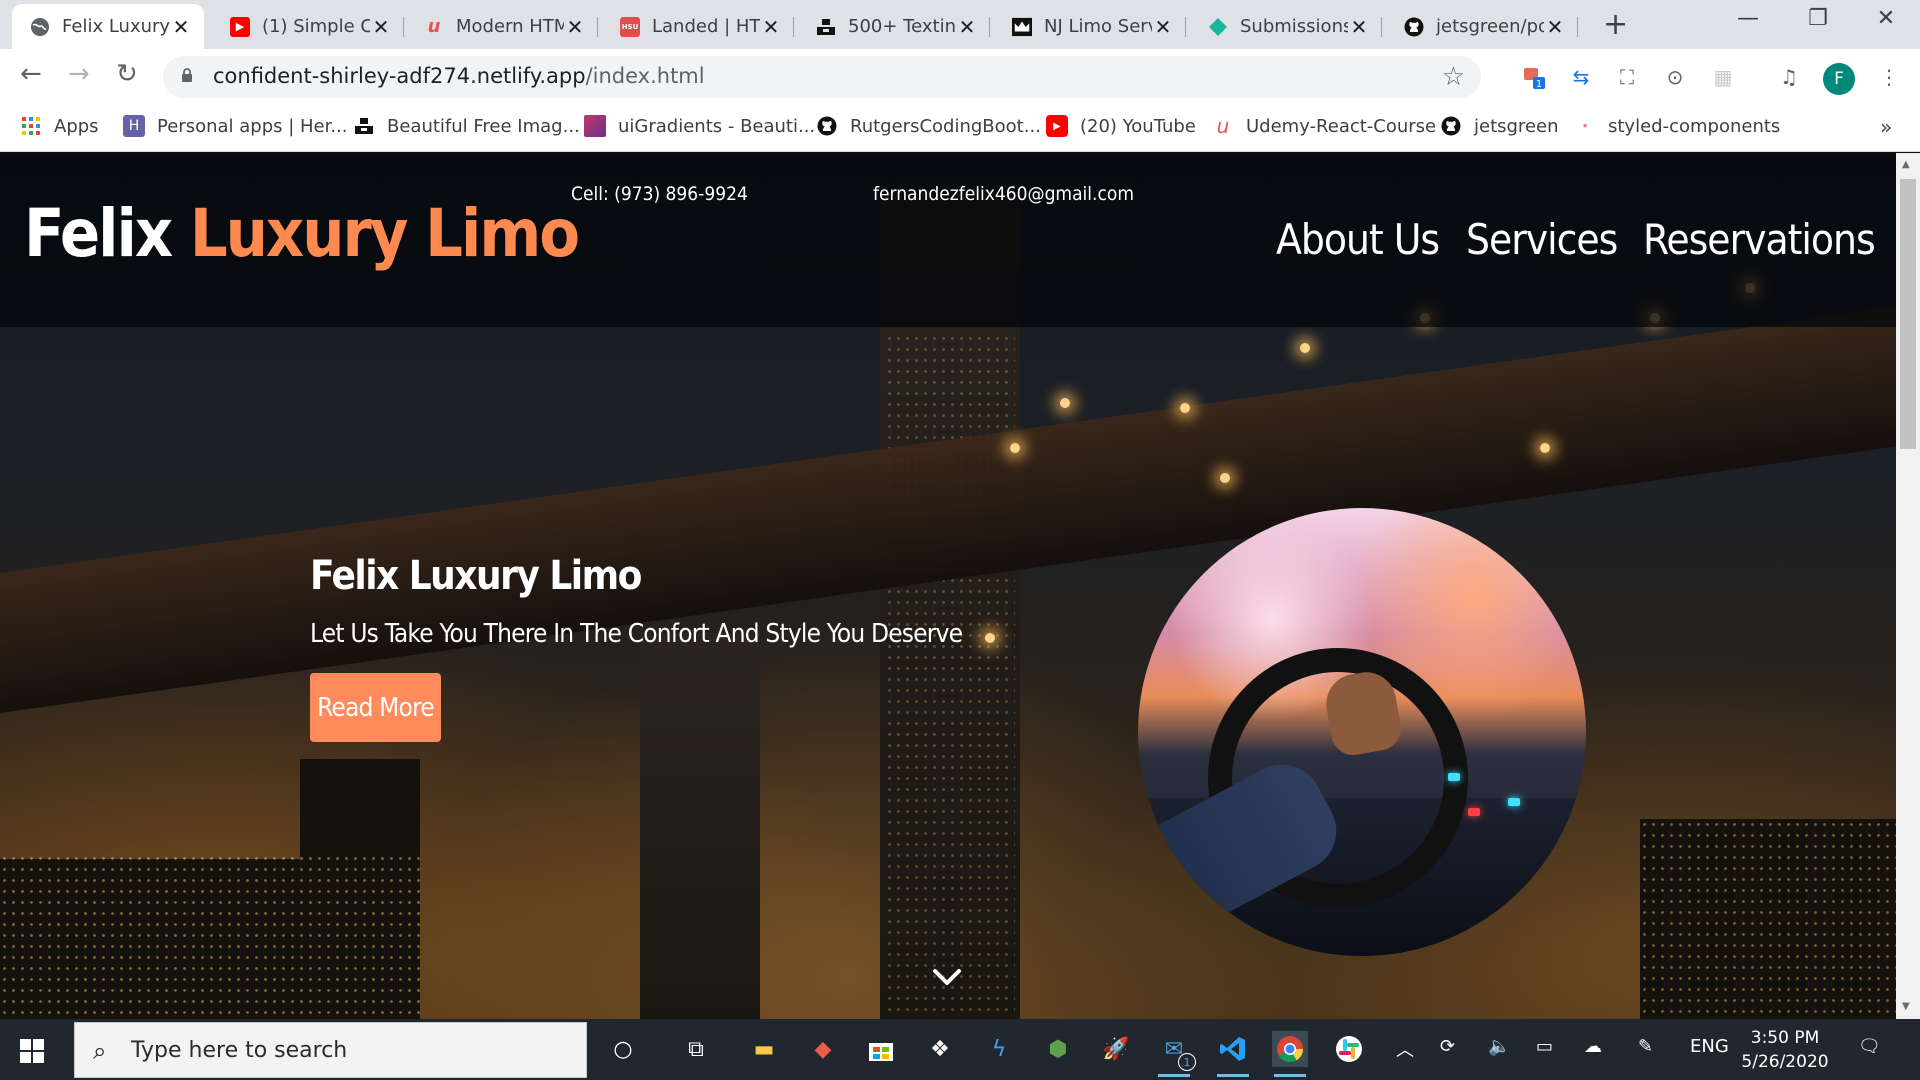  What do you see at coordinates (302, 233) in the screenshot?
I see `site-logo: Felix Luxury Limo` at bounding box center [302, 233].